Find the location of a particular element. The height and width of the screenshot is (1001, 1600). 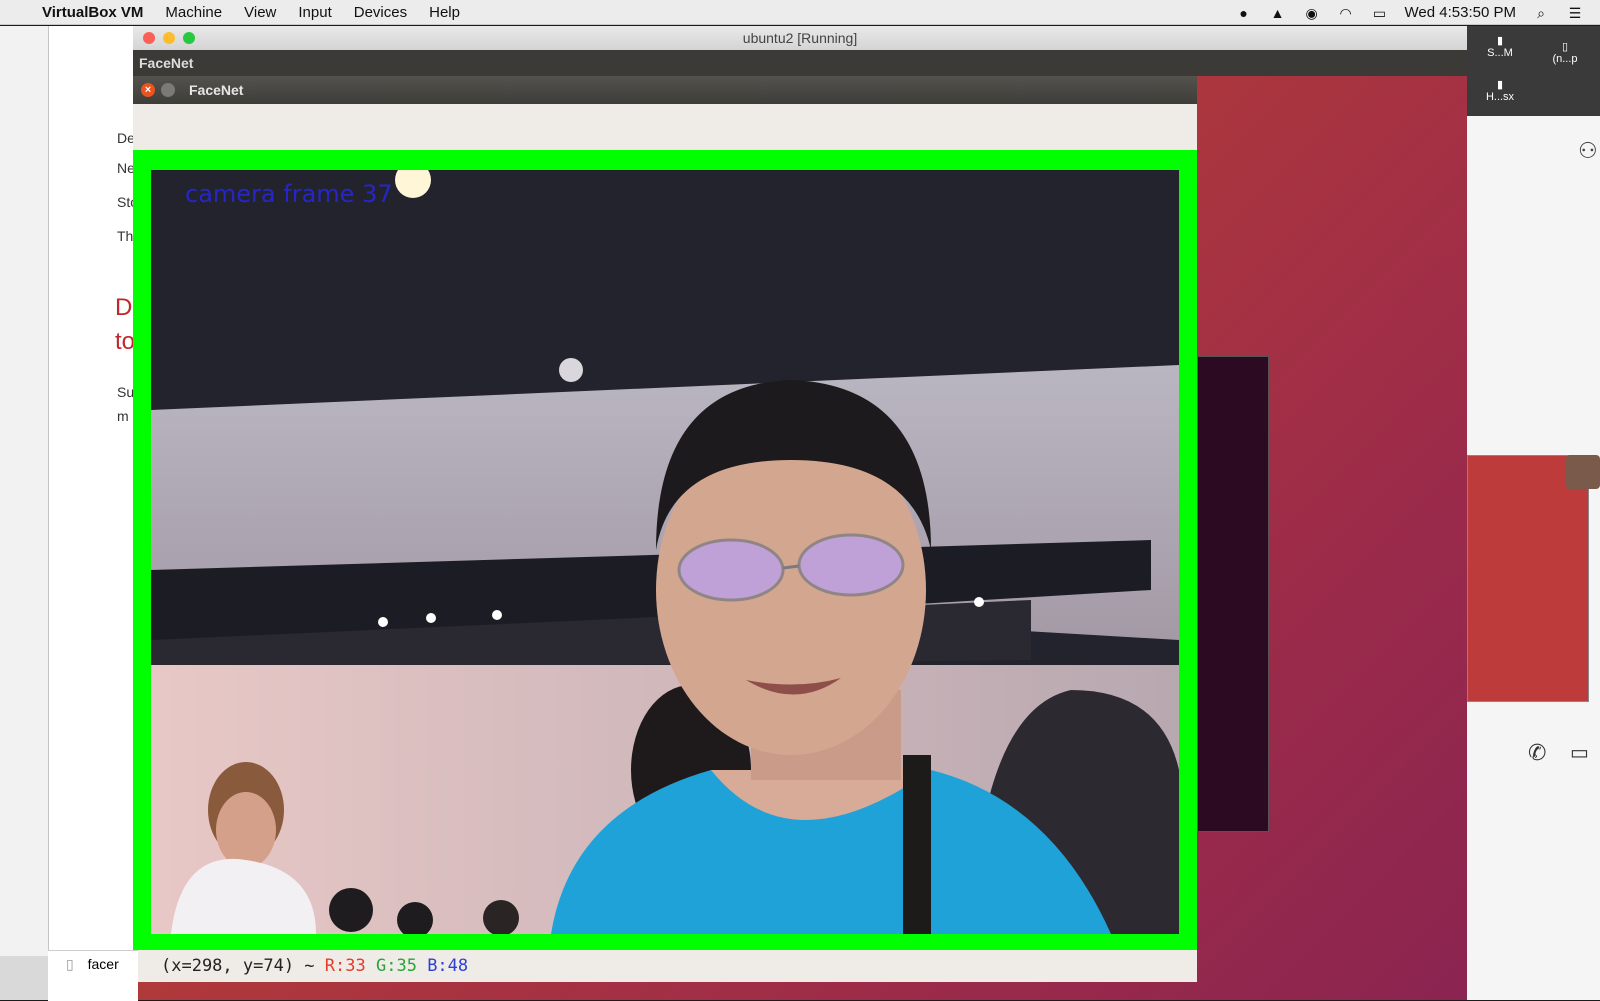

vm-titlebar: ubuntu2 [Running] is located at coordinates (800, 38).